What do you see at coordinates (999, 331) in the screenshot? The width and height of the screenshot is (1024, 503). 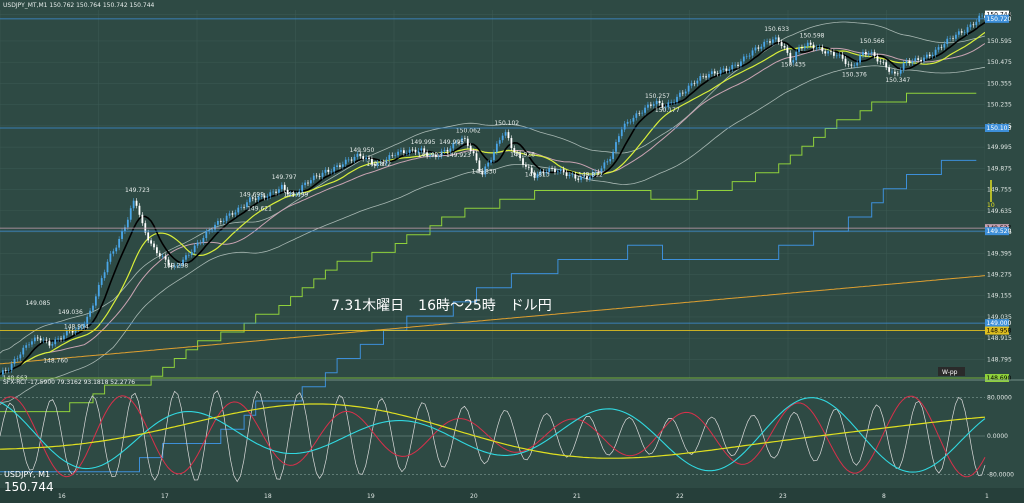 I see `price-tag: 148.958` at bounding box center [999, 331].